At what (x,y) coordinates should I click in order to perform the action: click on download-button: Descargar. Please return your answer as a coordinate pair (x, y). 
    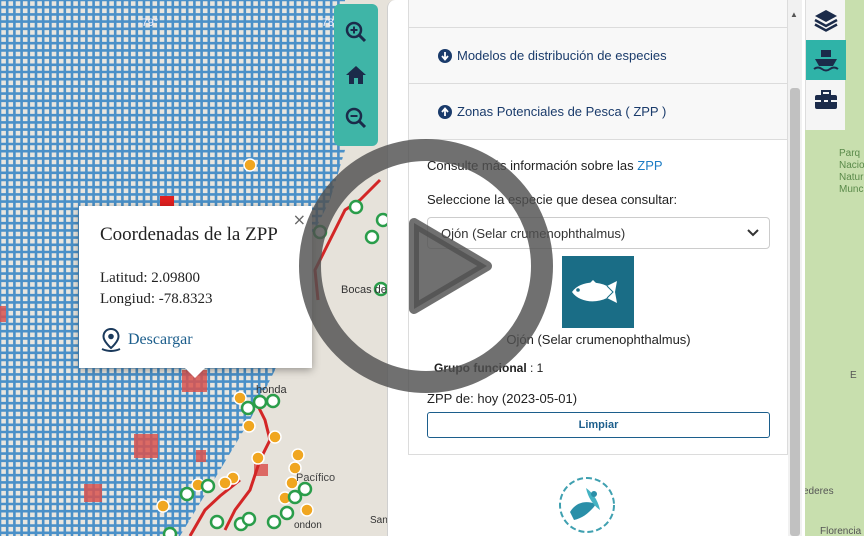
    Looking at the image, I should click on (195, 340).